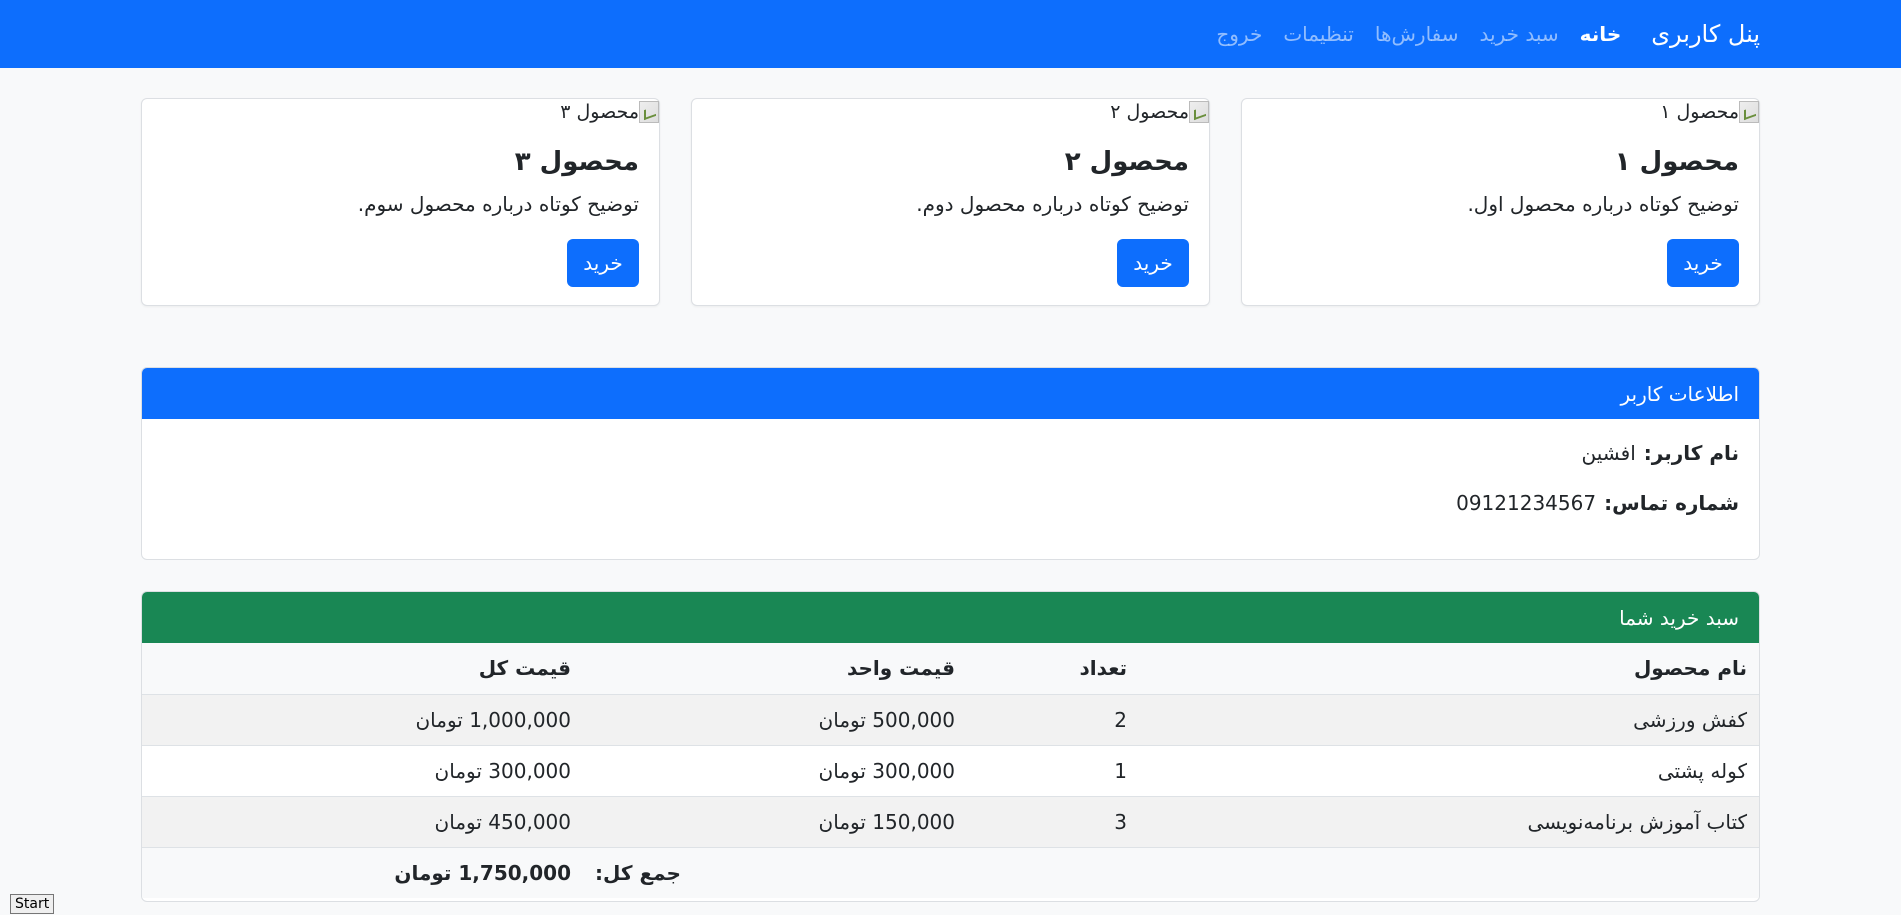 The image size is (1901, 915). I want to click on cell-unit-price: 300,000 تومان, so click(775, 770).